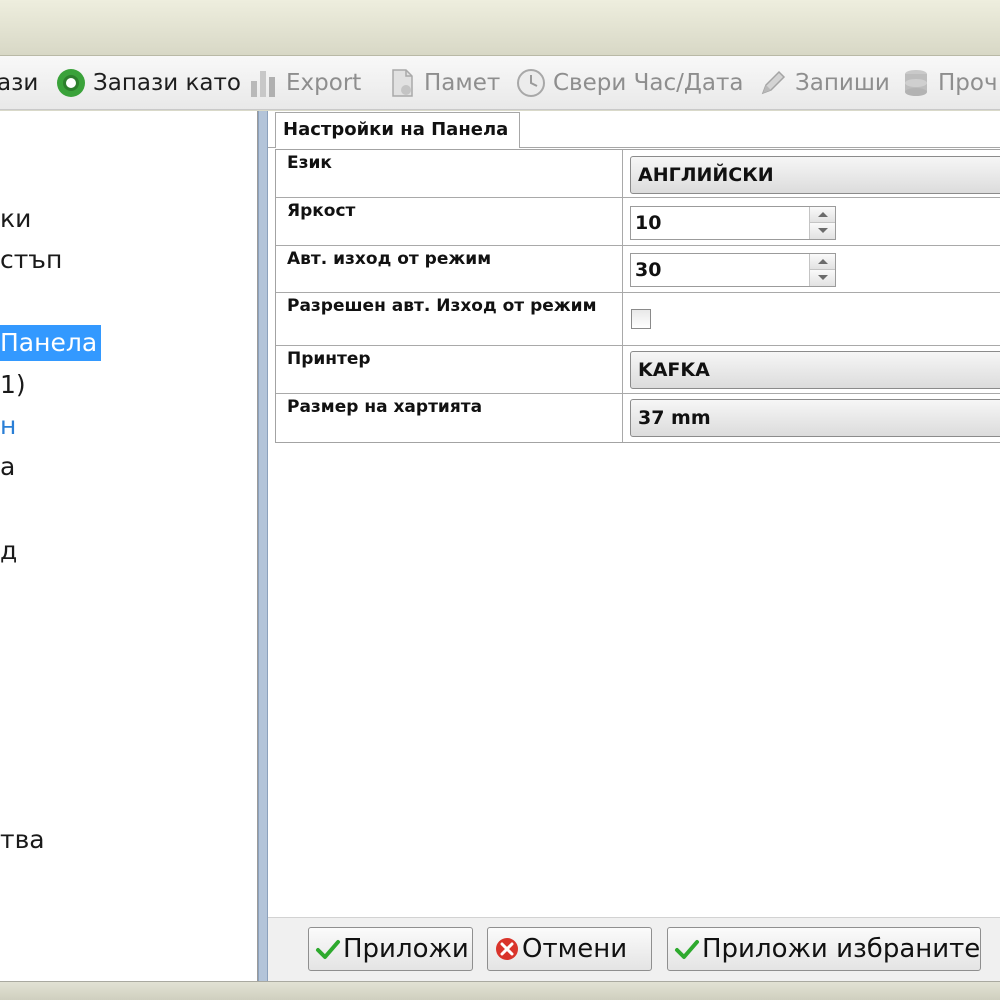 The image size is (1000, 1000). I want to click on sidebar-item: стъп, so click(31, 260).